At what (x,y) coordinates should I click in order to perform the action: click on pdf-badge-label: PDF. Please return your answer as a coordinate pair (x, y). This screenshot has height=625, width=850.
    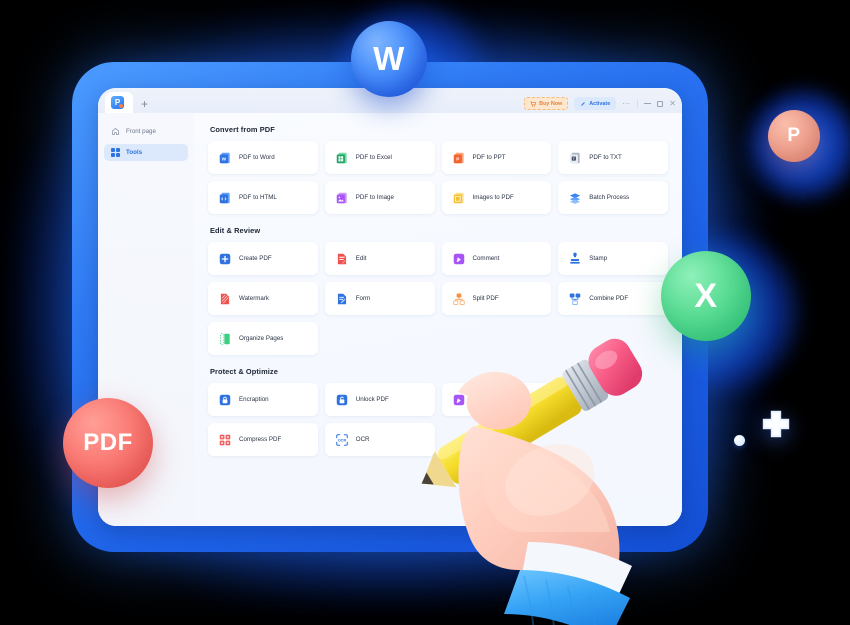
    Looking at the image, I should click on (108, 442).